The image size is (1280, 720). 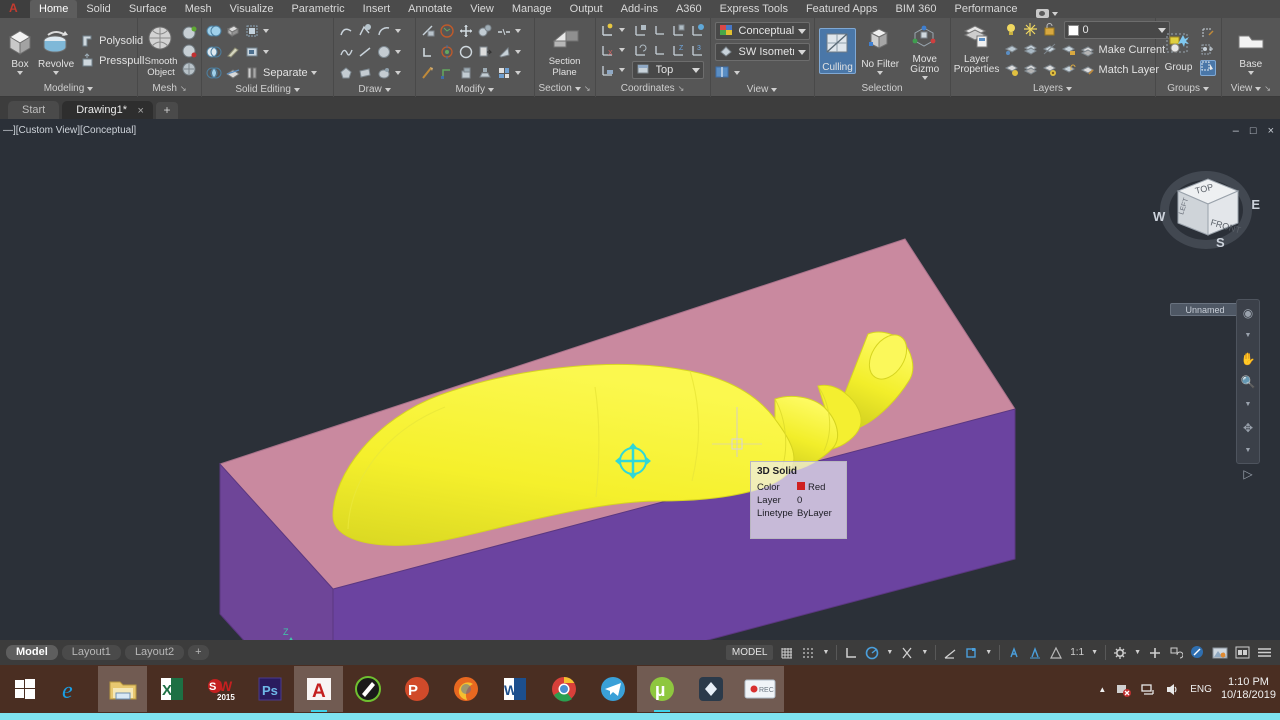 I want to click on visual-style-combo: Conceptual, so click(x=762, y=31).